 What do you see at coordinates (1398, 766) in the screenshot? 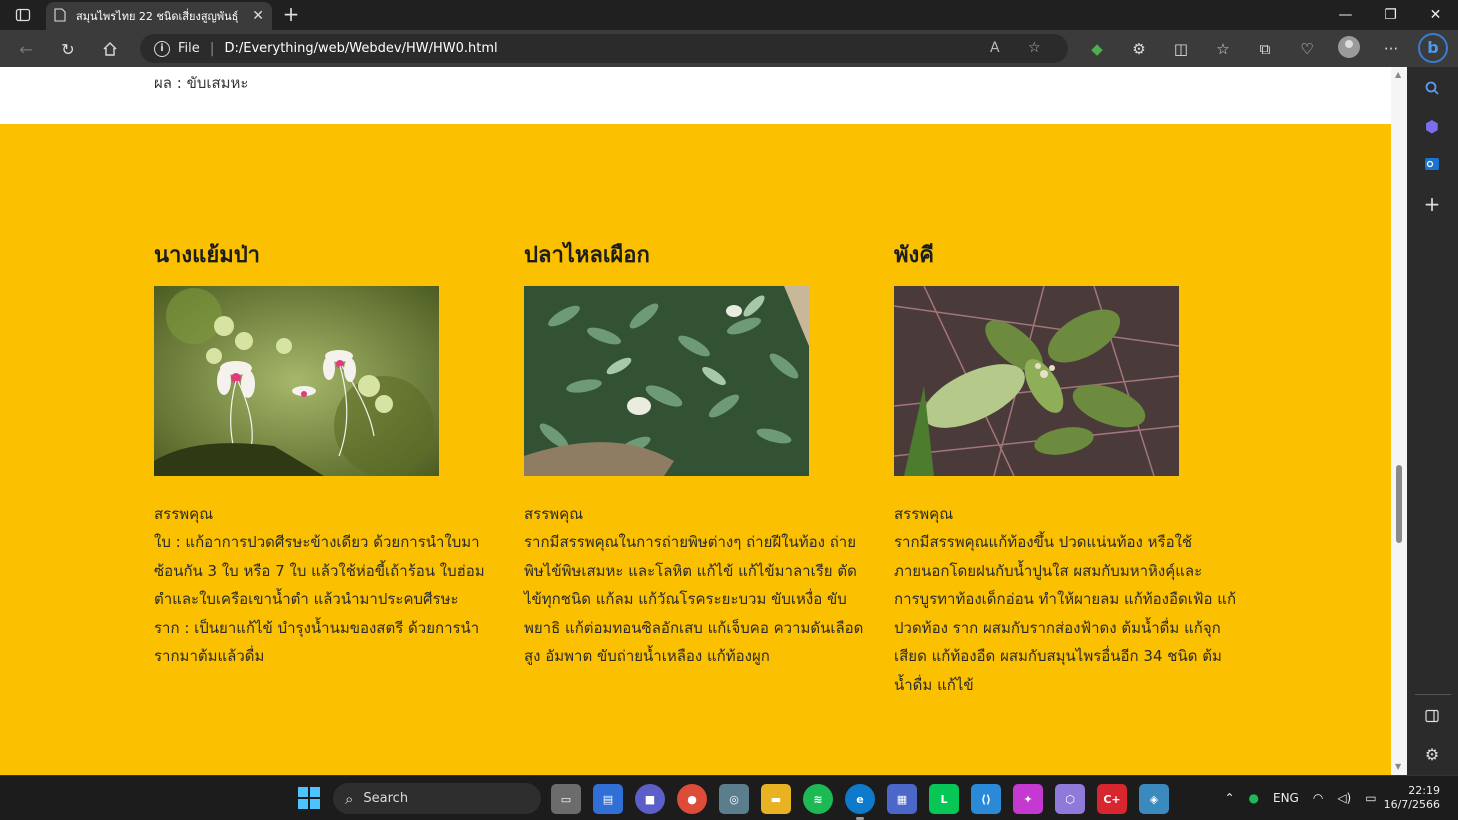
I see `scroll-down-icon: ▼` at bounding box center [1398, 766].